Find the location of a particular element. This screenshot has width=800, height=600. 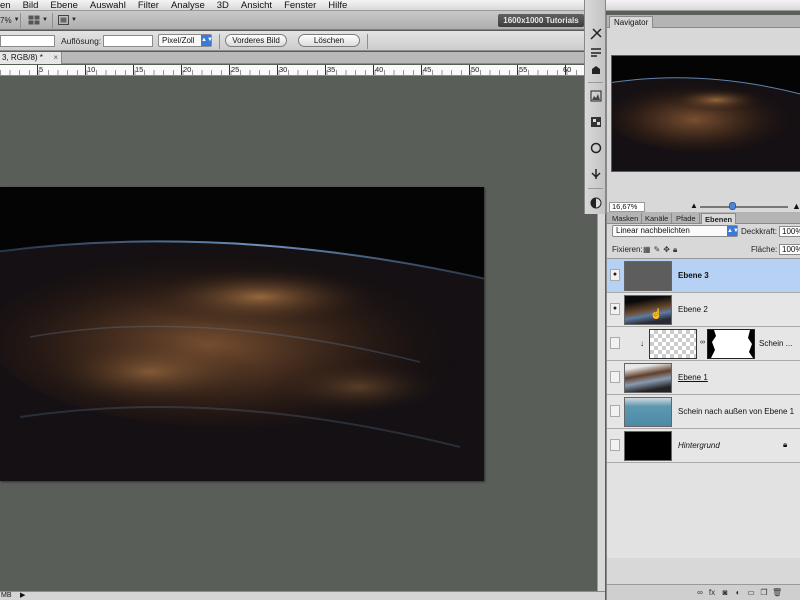

layer-name: Ebene 3 is located at coordinates (693, 275).